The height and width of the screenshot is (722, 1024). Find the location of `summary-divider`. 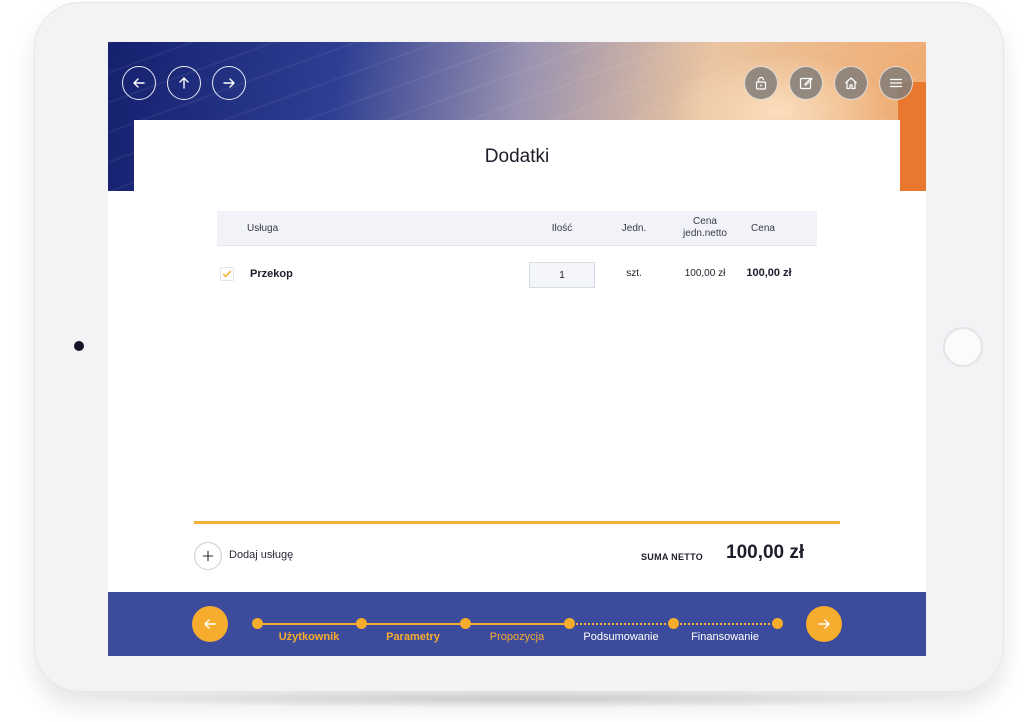

summary-divider is located at coordinates (517, 522).